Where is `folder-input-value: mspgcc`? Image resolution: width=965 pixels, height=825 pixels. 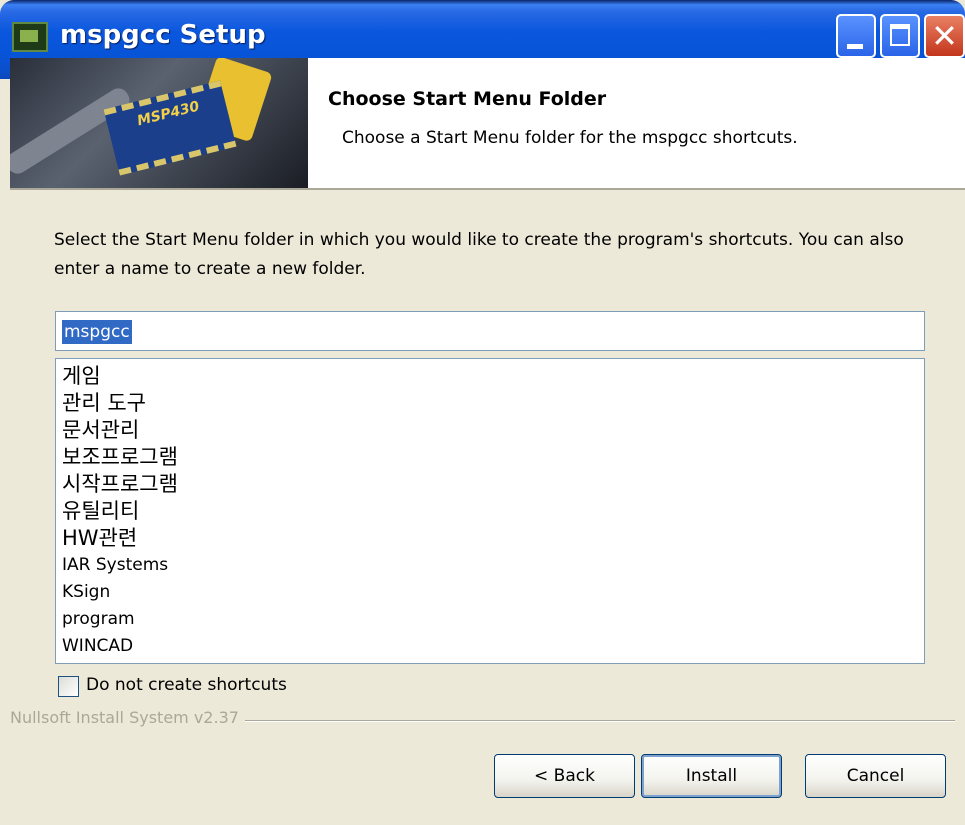 folder-input-value: mspgcc is located at coordinates (97, 332).